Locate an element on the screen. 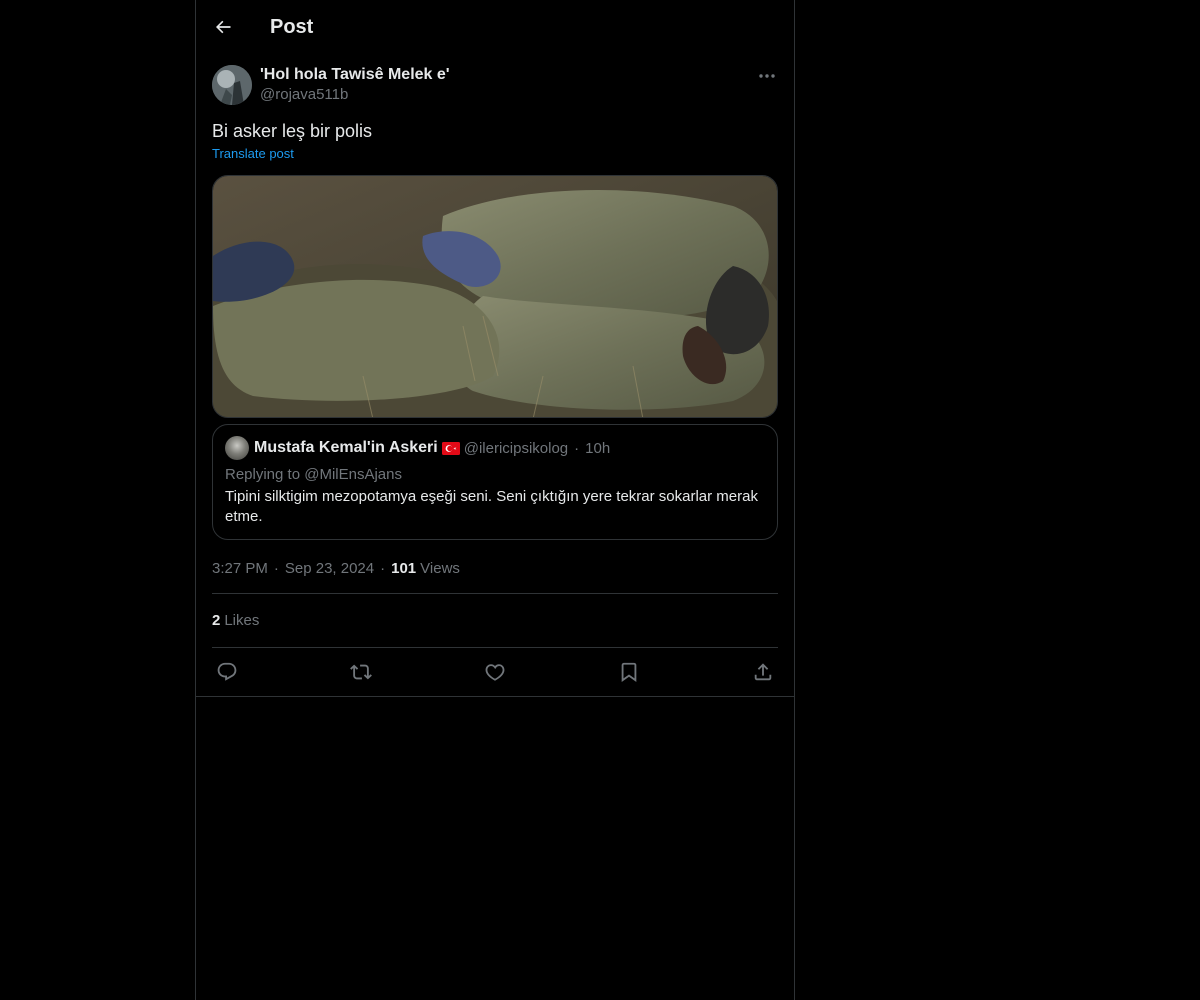  quoted-post-time: 10h is located at coordinates (598, 448).